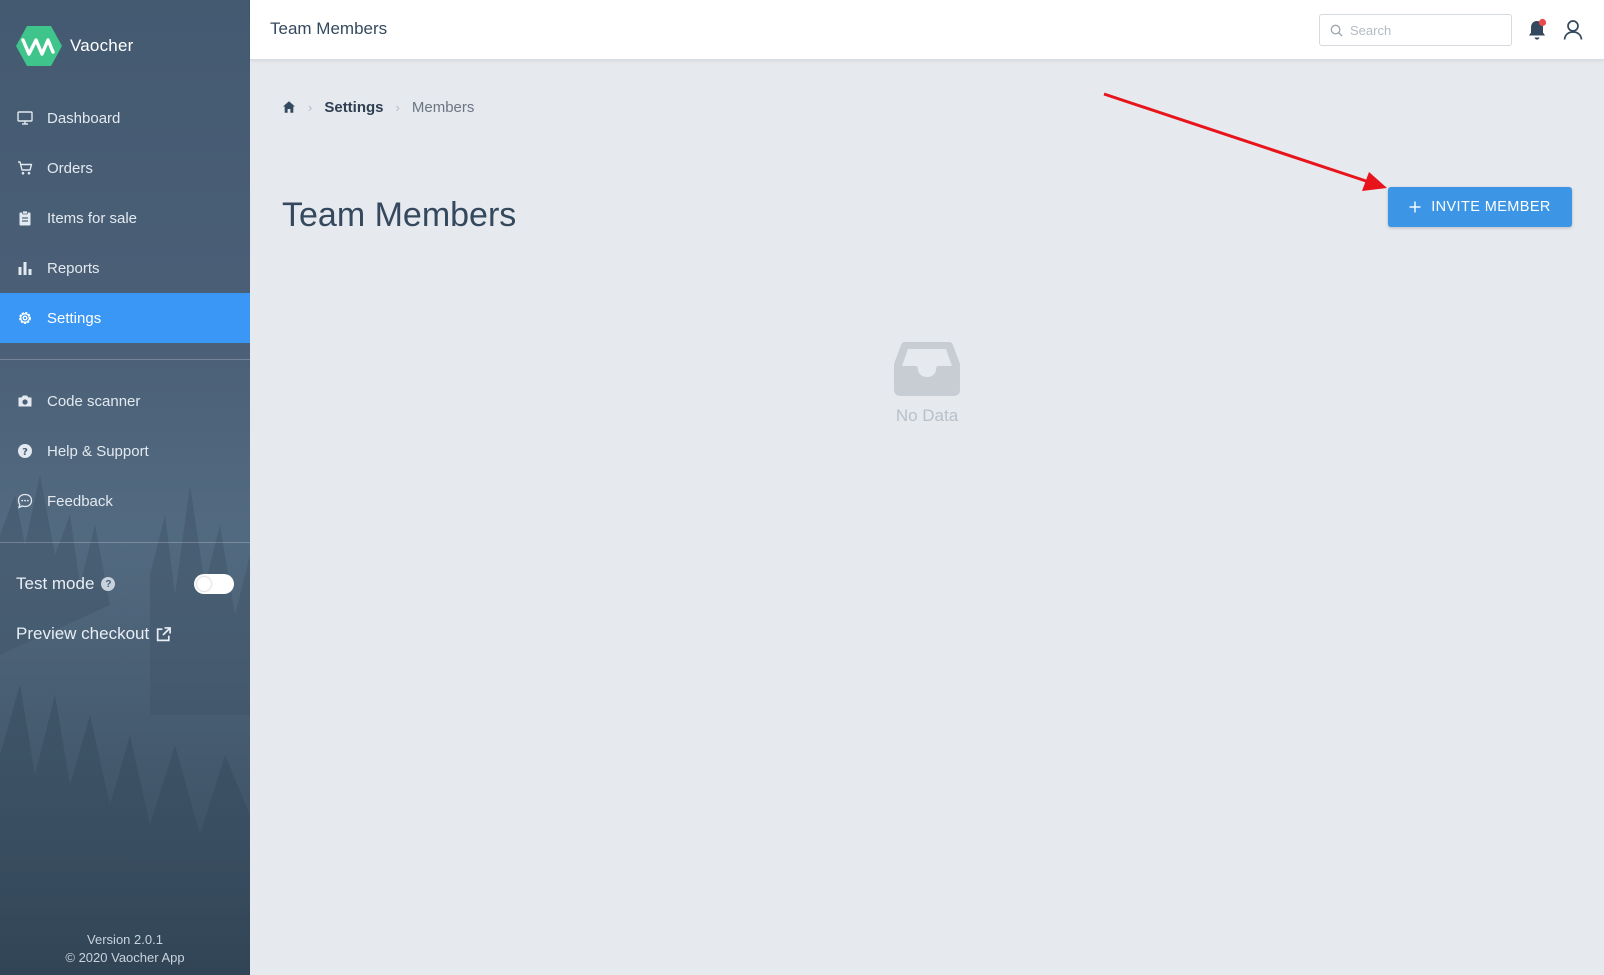  What do you see at coordinates (1336, 30) in the screenshot?
I see `search-icon` at bounding box center [1336, 30].